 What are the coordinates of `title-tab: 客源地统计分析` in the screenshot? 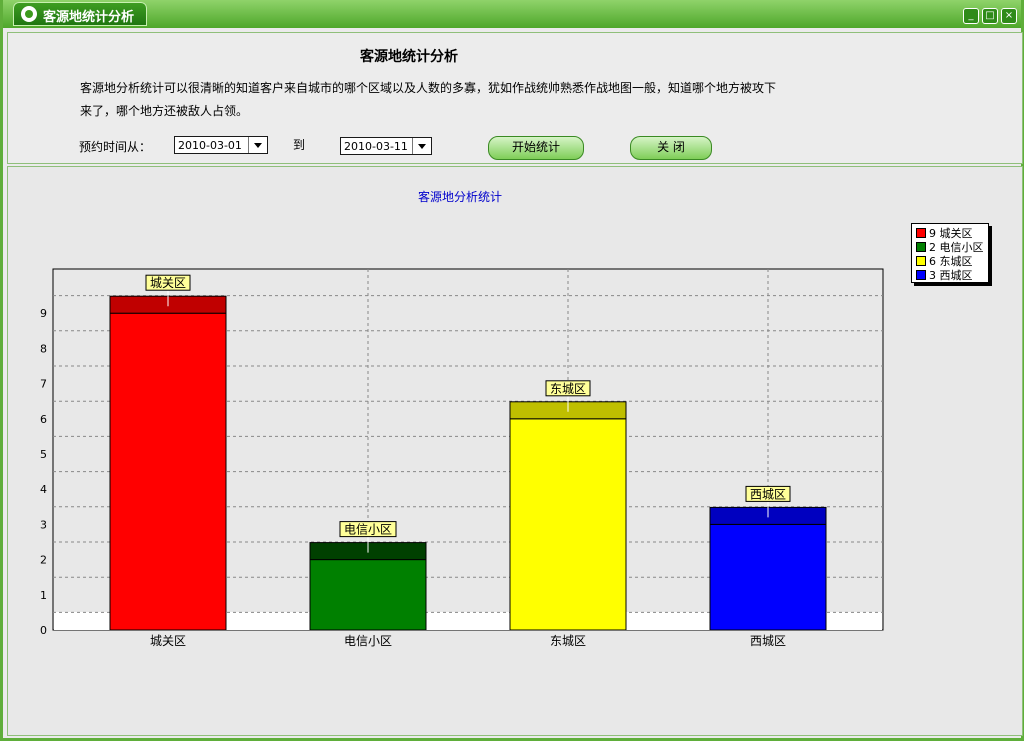 It's located at (80, 14).